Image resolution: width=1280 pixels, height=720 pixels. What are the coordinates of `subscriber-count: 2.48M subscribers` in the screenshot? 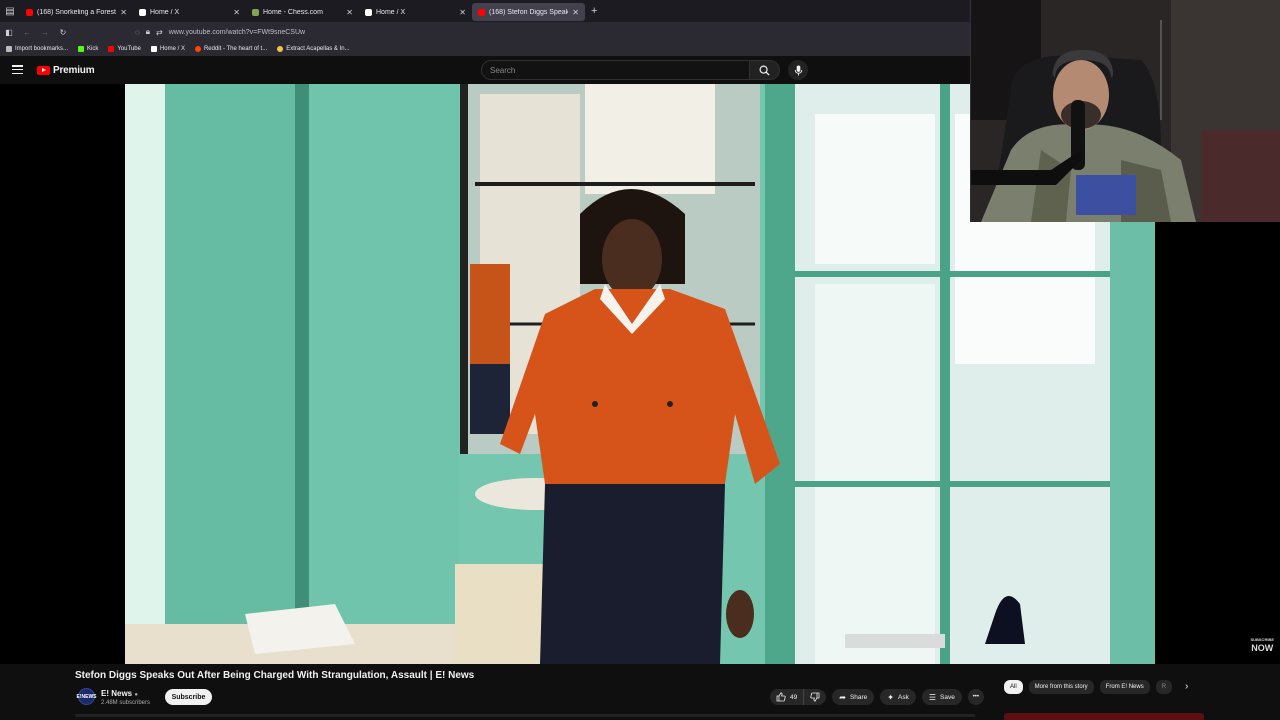 It's located at (126, 703).